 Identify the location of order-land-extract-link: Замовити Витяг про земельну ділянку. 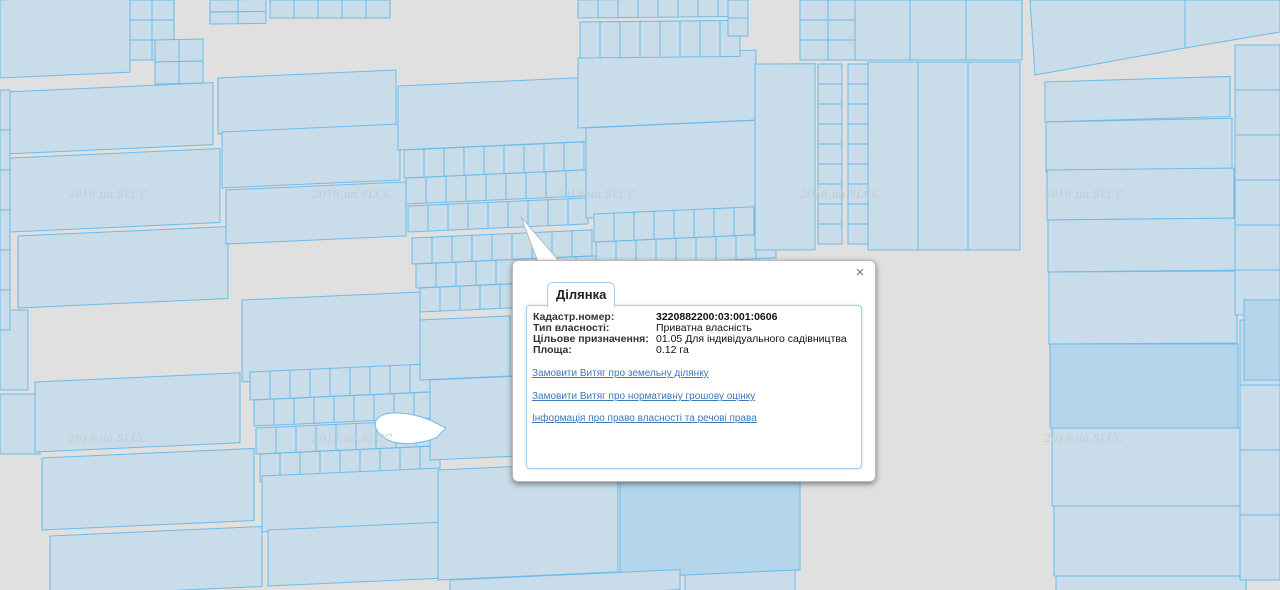
(620, 373).